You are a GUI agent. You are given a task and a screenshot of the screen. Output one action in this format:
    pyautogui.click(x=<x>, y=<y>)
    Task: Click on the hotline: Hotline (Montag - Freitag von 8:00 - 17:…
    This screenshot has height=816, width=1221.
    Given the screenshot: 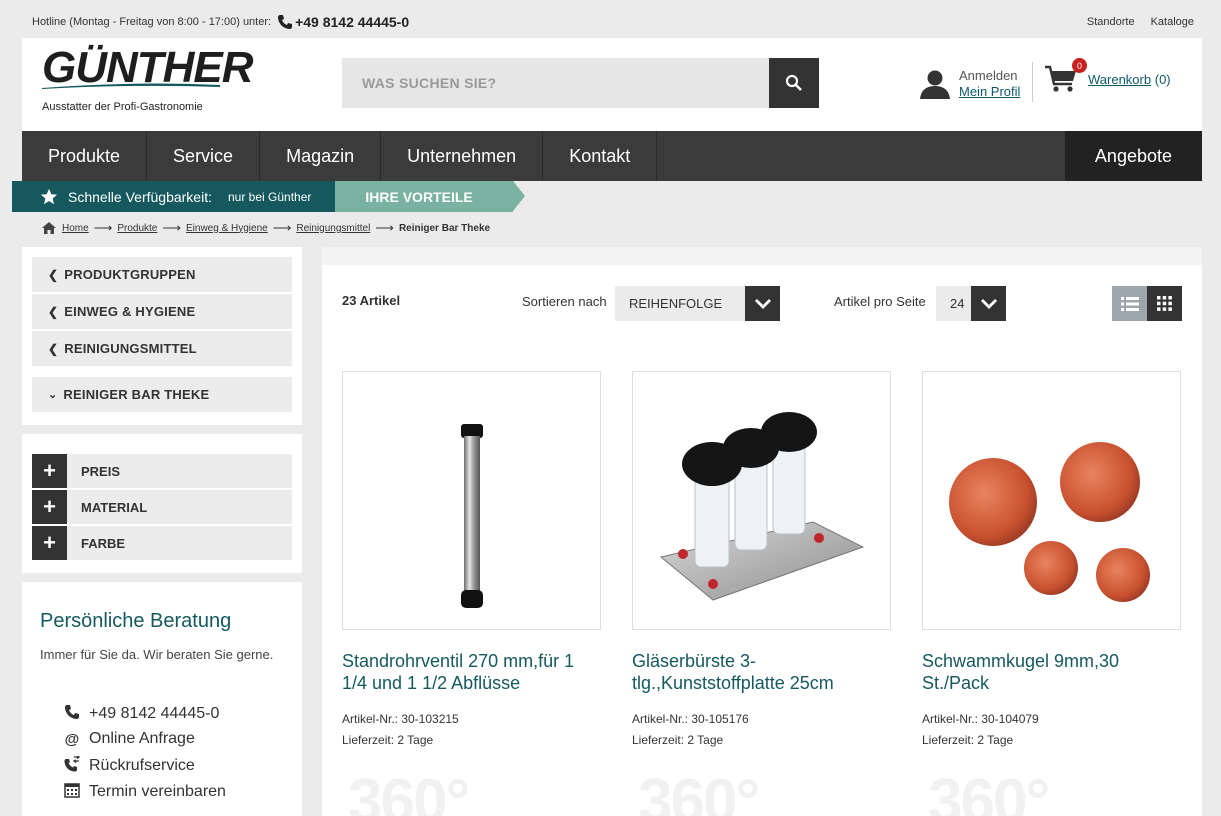 What is the action you would take?
    pyautogui.click(x=220, y=22)
    